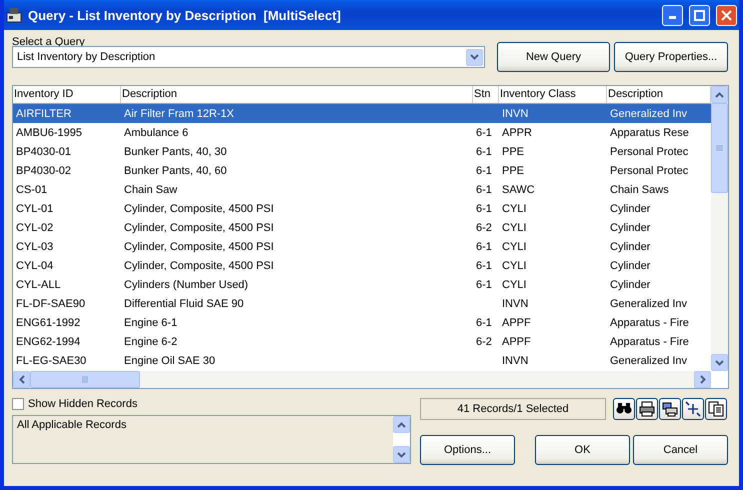 This screenshot has height=490, width=743. Describe the element at coordinates (169, 360) in the screenshot. I see `table-cell-text: Engine Oil SAE 30` at that location.